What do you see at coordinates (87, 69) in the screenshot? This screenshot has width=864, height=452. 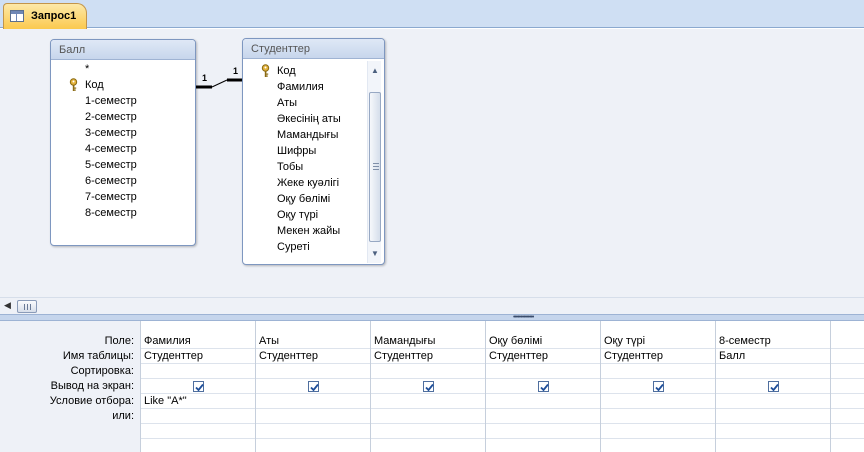 I see `field-item: *` at bounding box center [87, 69].